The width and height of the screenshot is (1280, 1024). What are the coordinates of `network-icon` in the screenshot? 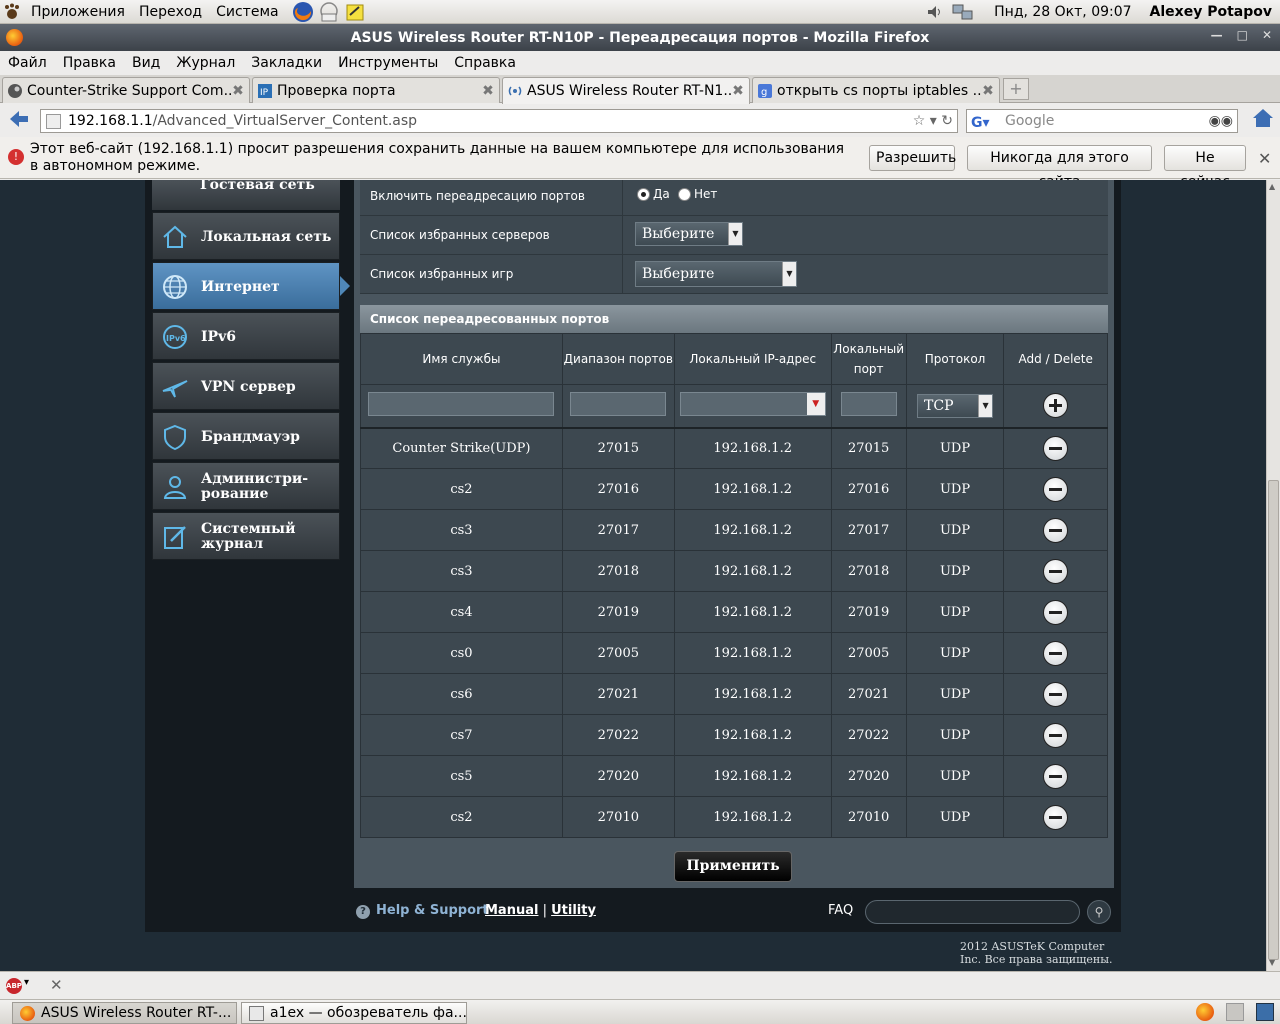 It's located at (963, 12).